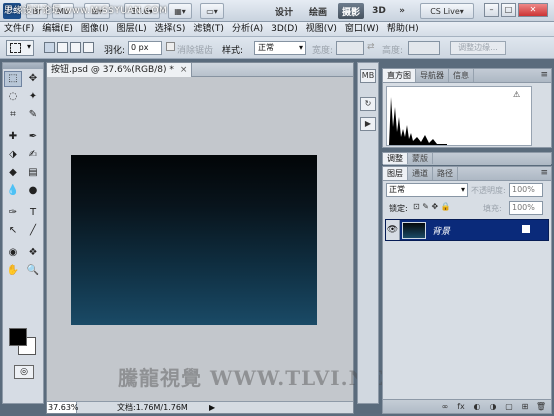 This screenshot has height=416, width=554. Describe the element at coordinates (467, 230) in the screenshot. I see `layer-row-background: 👁 背景` at that location.